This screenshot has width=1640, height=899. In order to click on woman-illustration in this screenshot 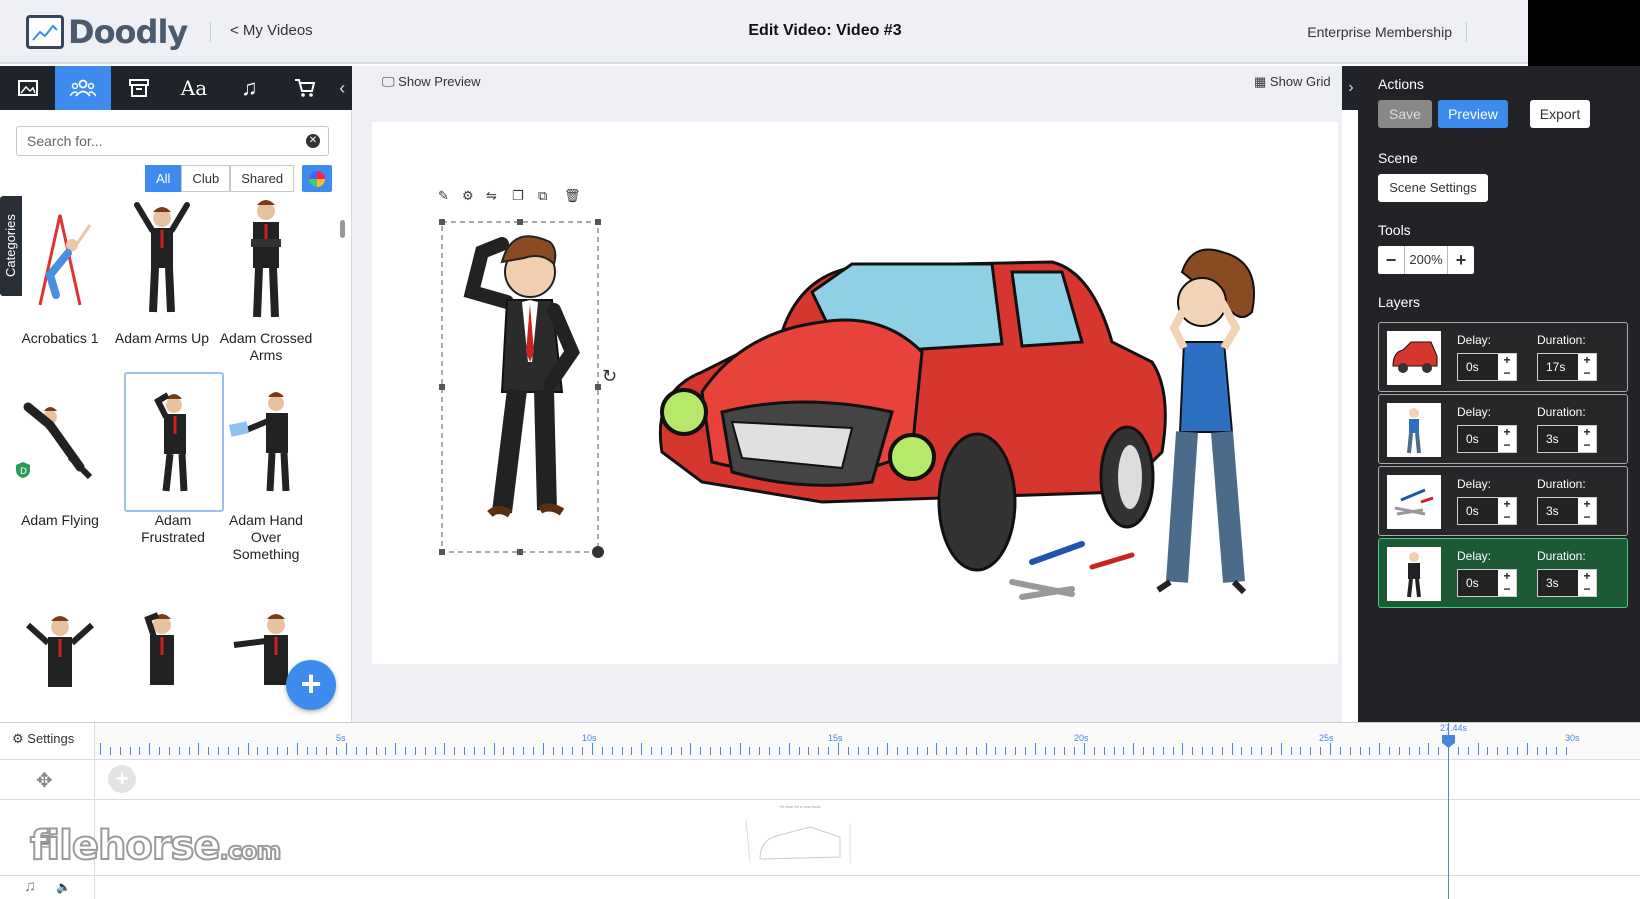, I will do `click(1205, 421)`.